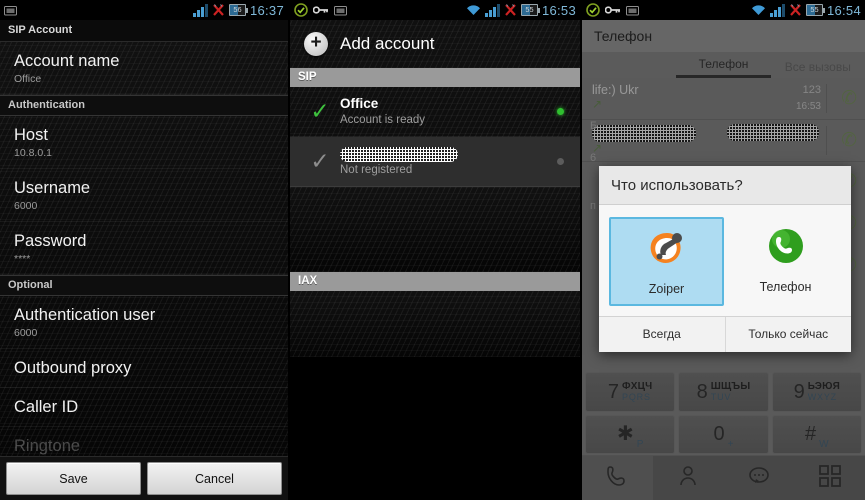 The image size is (865, 500). Describe the element at coordinates (815, 10) in the screenshot. I see `battery-icon: 55` at that location.